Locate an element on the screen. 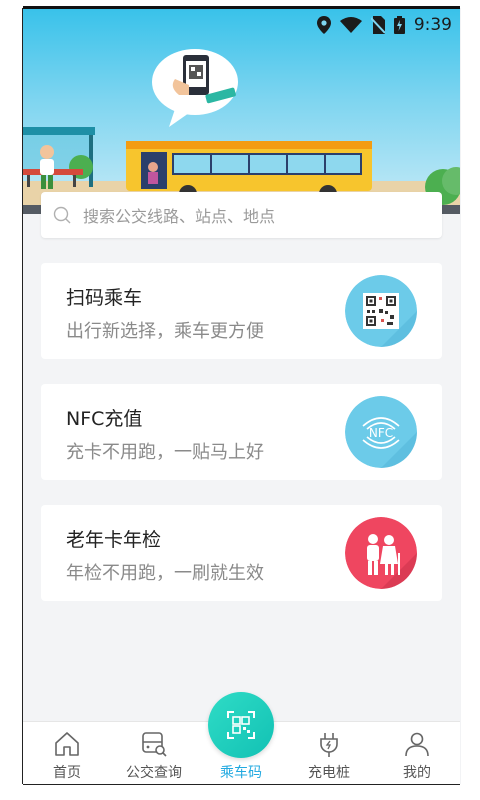  nfc-icon: NFC is located at coordinates (381, 432).